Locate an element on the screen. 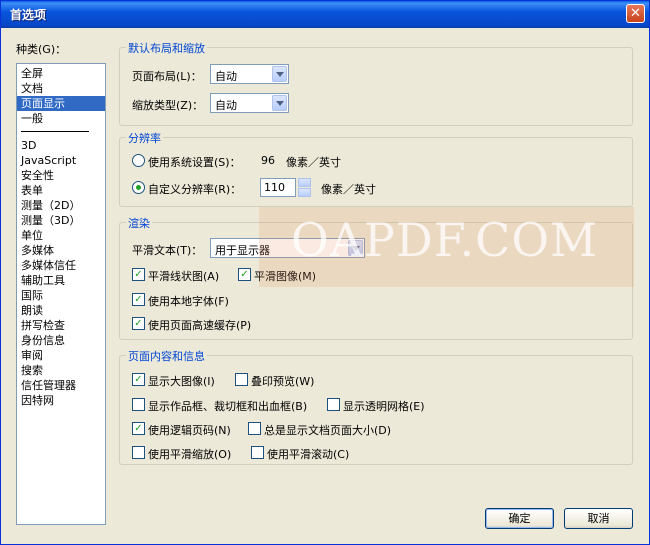  close-icon: ✕ is located at coordinates (635, 13).